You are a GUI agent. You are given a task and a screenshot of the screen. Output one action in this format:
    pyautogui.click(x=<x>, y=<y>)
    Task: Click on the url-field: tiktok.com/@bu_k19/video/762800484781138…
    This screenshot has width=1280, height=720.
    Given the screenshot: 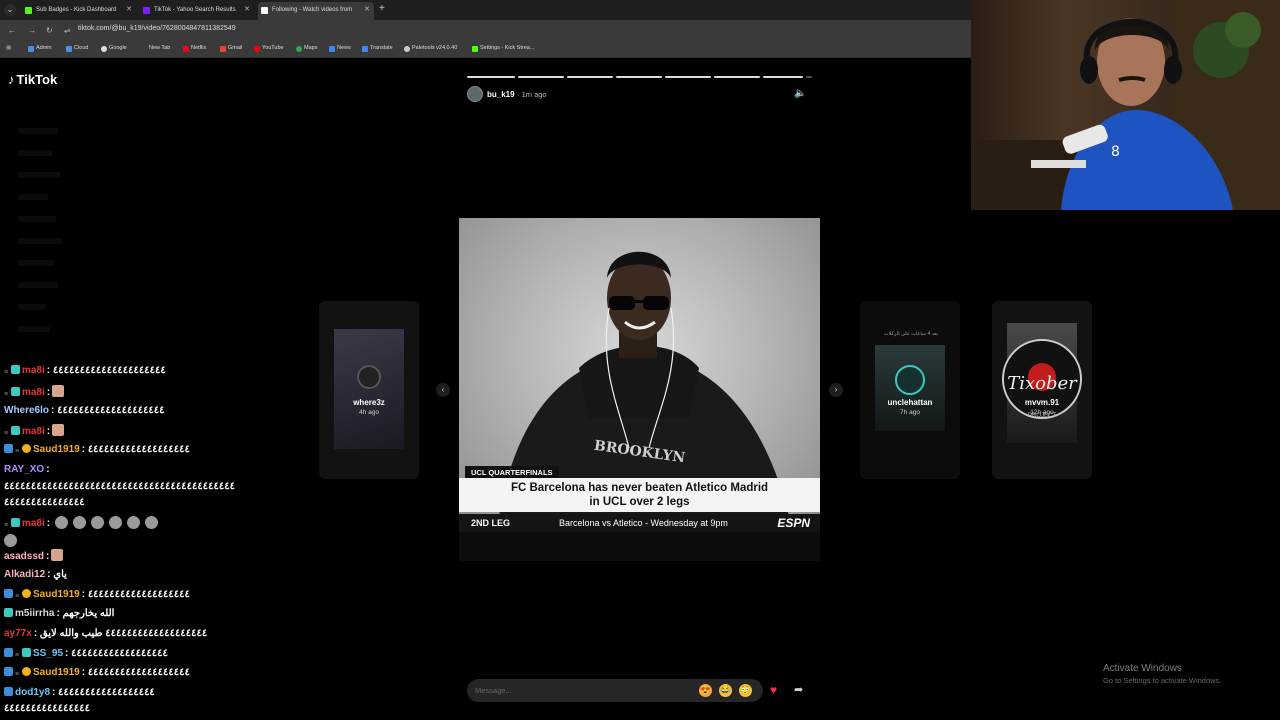 What is the action you would take?
    pyautogui.click(x=157, y=28)
    